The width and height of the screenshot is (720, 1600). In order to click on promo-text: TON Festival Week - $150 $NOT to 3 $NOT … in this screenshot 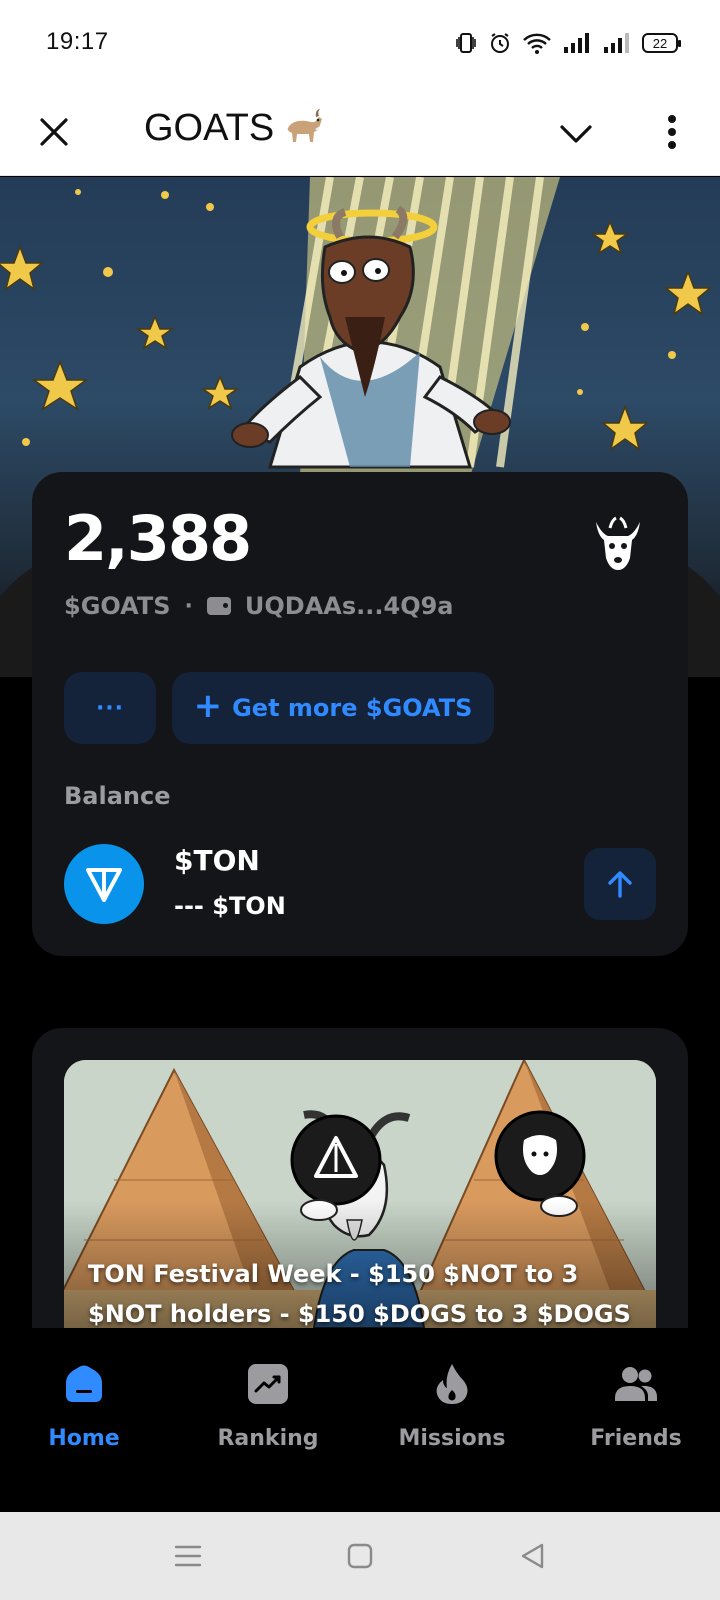, I will do `click(359, 1294)`.